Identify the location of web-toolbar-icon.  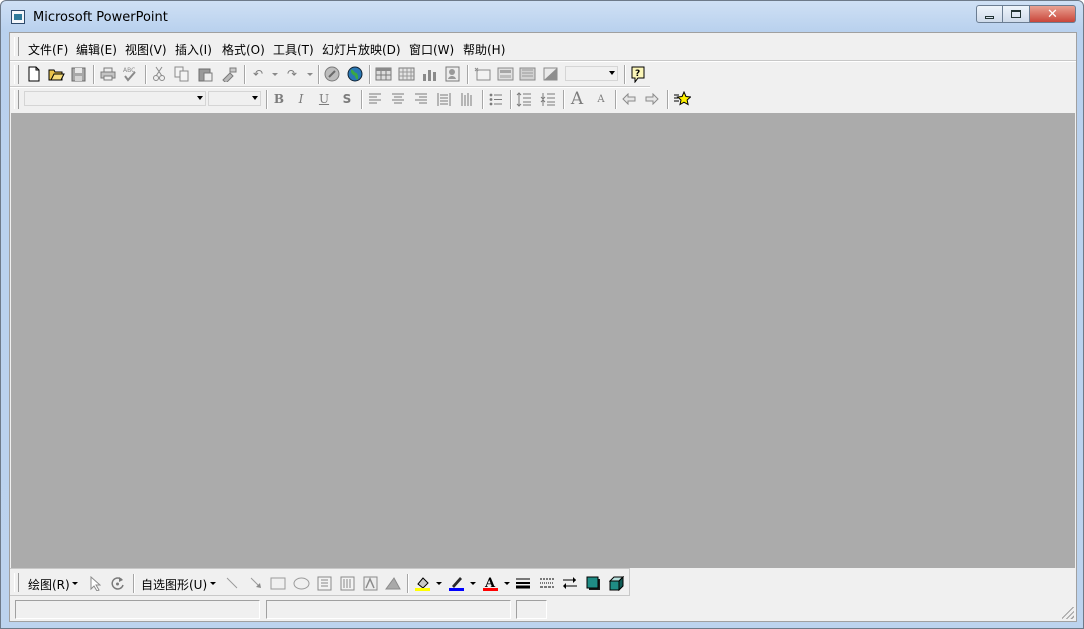
(354, 73).